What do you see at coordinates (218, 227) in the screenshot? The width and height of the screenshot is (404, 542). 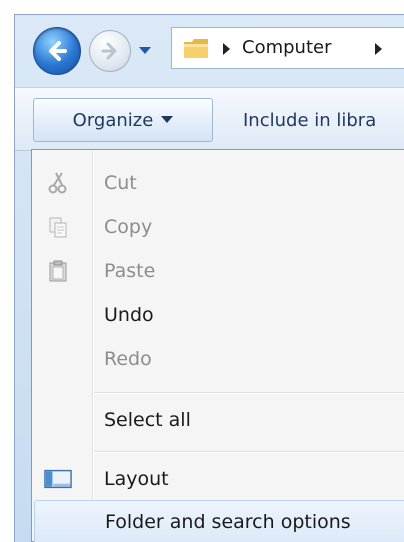 I see `menu-item-copy: Copy` at bounding box center [218, 227].